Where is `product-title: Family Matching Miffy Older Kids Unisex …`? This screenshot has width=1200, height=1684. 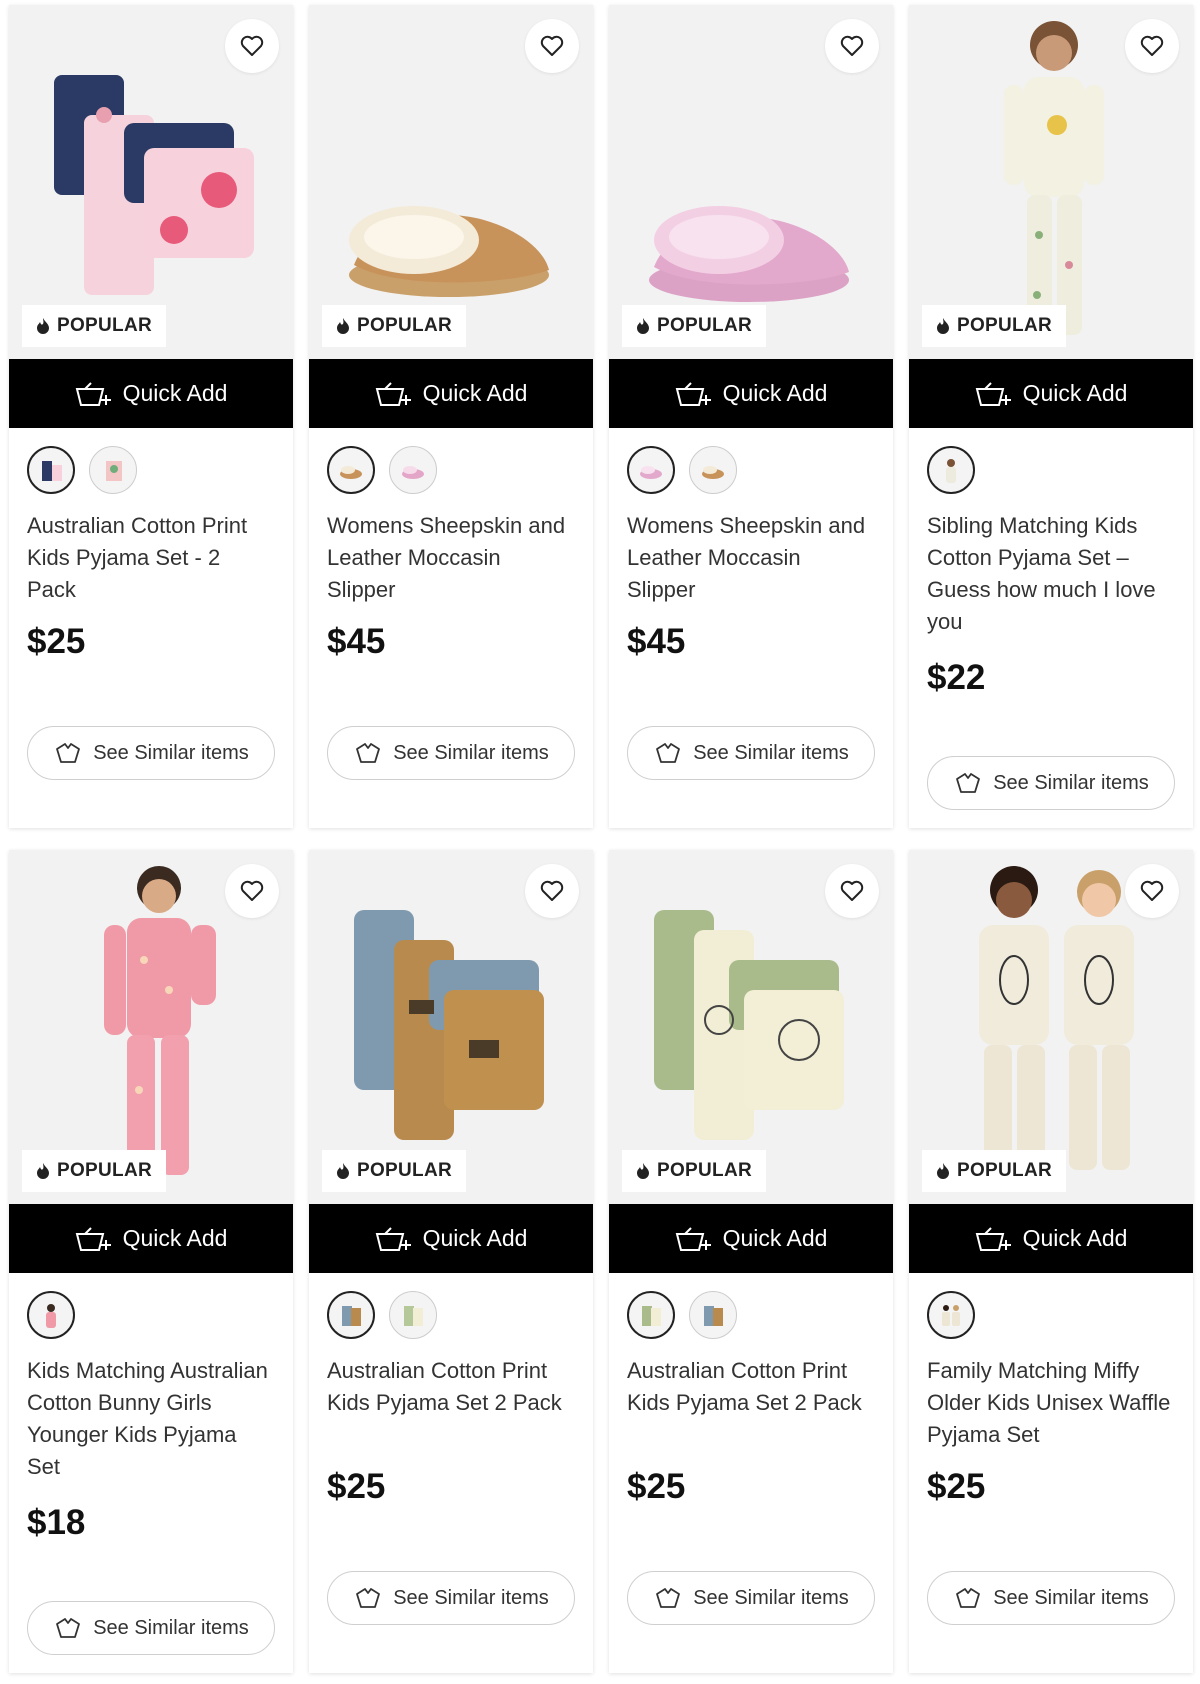
product-title: Family Matching Miffy Older Kids Unisex … is located at coordinates (1051, 1403).